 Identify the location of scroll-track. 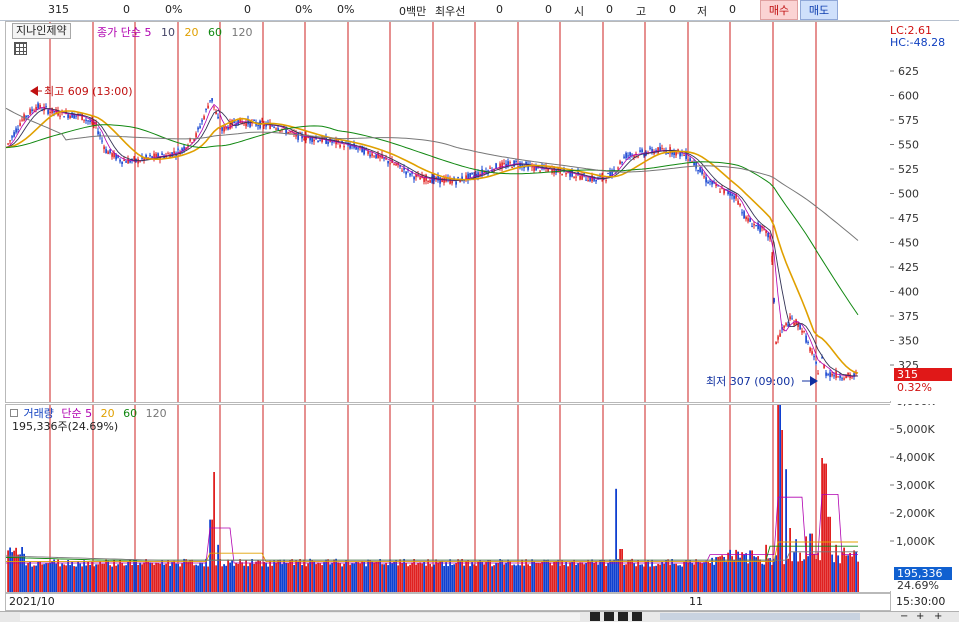
(300, 617).